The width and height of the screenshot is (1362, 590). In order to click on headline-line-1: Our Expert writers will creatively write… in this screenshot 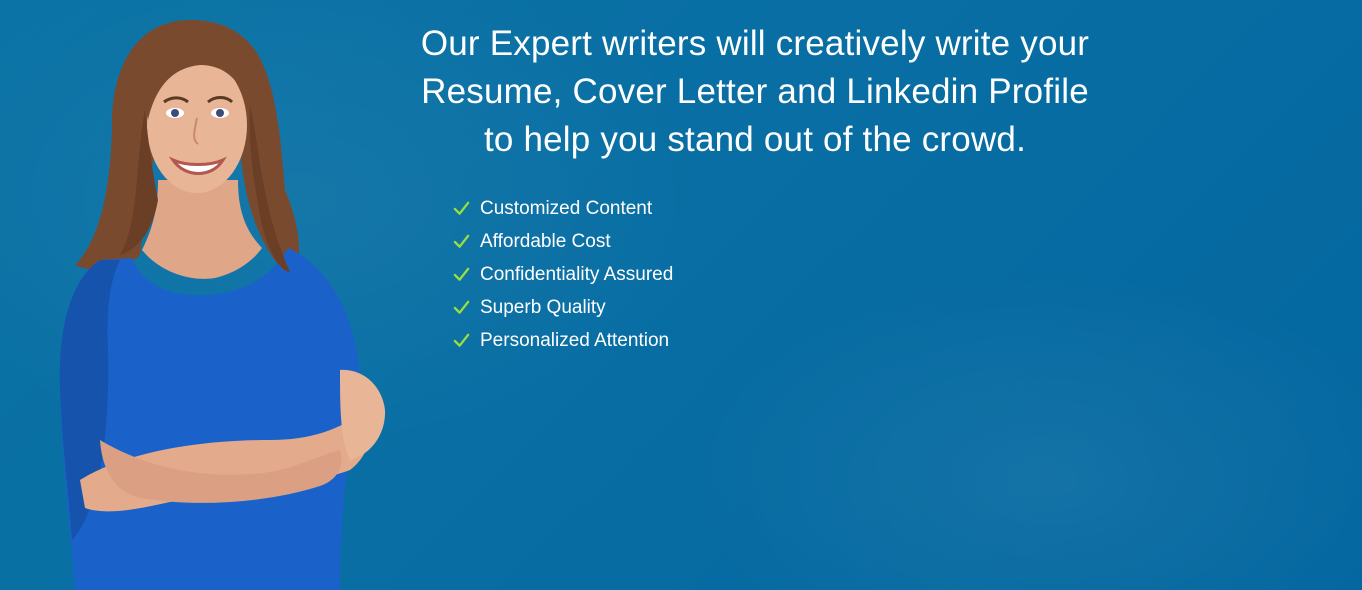, I will do `click(755, 43)`.